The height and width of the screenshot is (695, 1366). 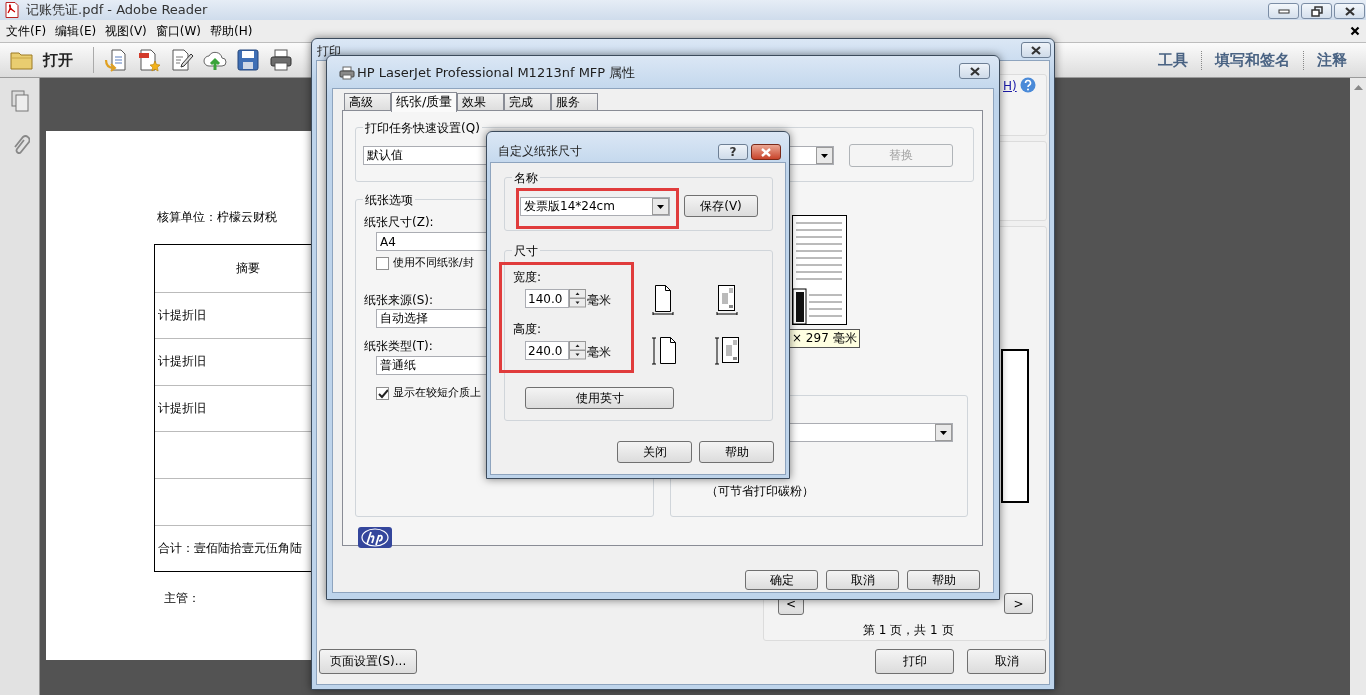 What do you see at coordinates (663, 300) in the screenshot?
I see `page-width-icon` at bounding box center [663, 300].